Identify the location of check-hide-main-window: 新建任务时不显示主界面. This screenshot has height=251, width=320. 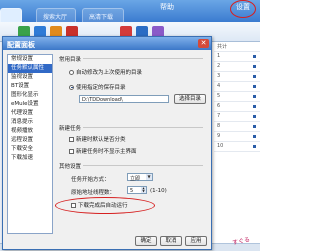
(103, 151).